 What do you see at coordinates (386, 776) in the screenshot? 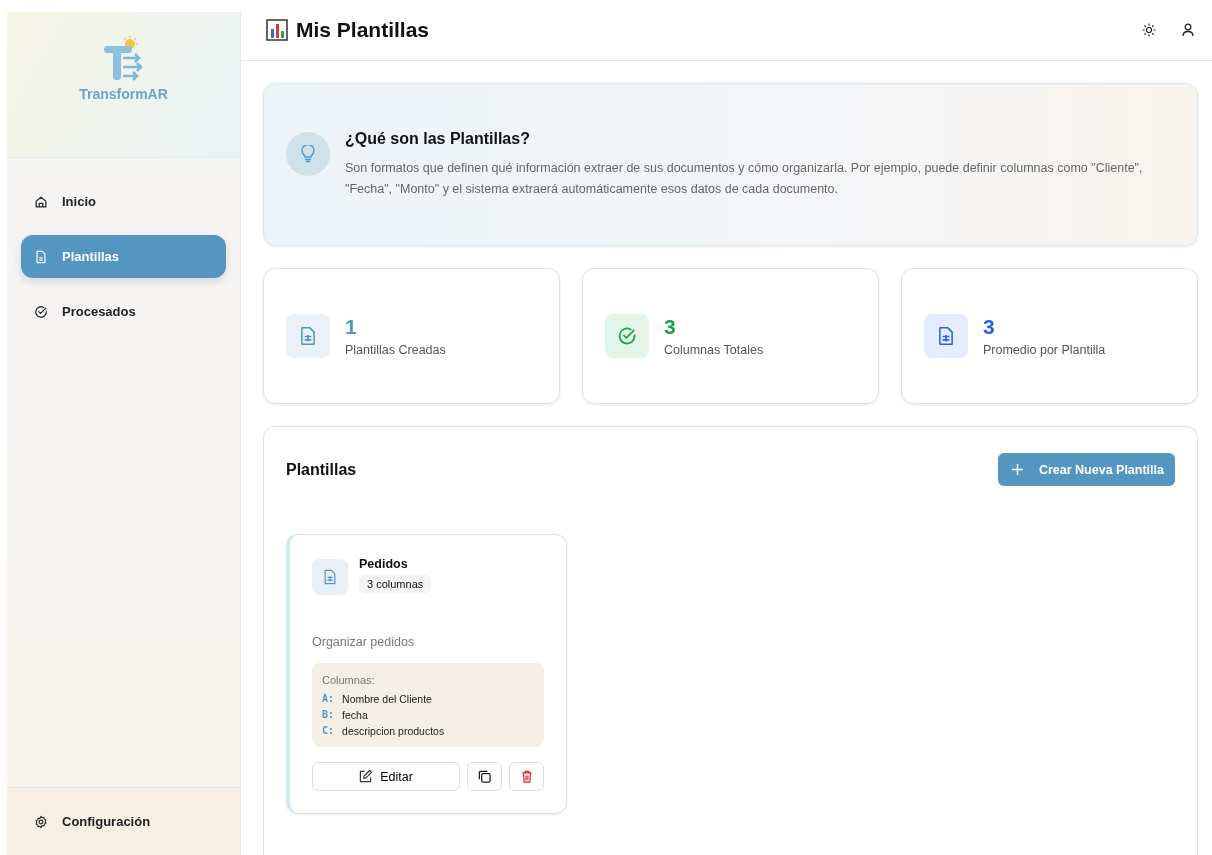
I see `edit-button: Editar` at bounding box center [386, 776].